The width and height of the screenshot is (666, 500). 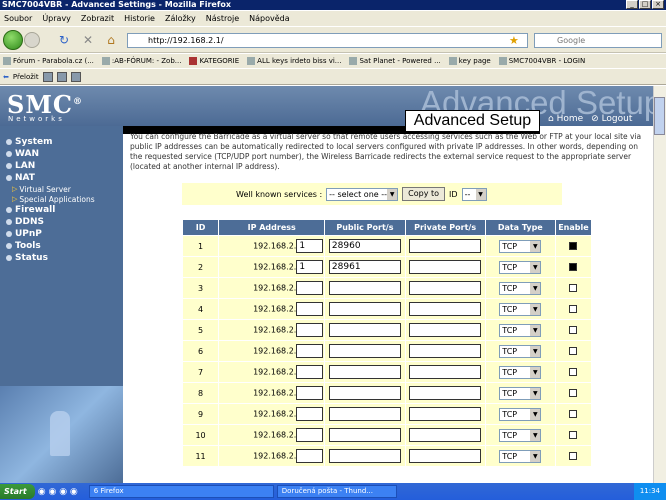 What do you see at coordinates (61, 210) in the screenshot?
I see `sidebar-item-firewall: Firewall` at bounding box center [61, 210].